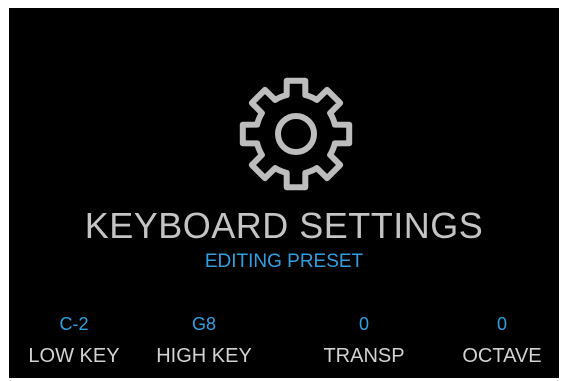 The height and width of the screenshot is (381, 564). Describe the element at coordinates (296, 134) in the screenshot. I see `gear-icon` at that location.